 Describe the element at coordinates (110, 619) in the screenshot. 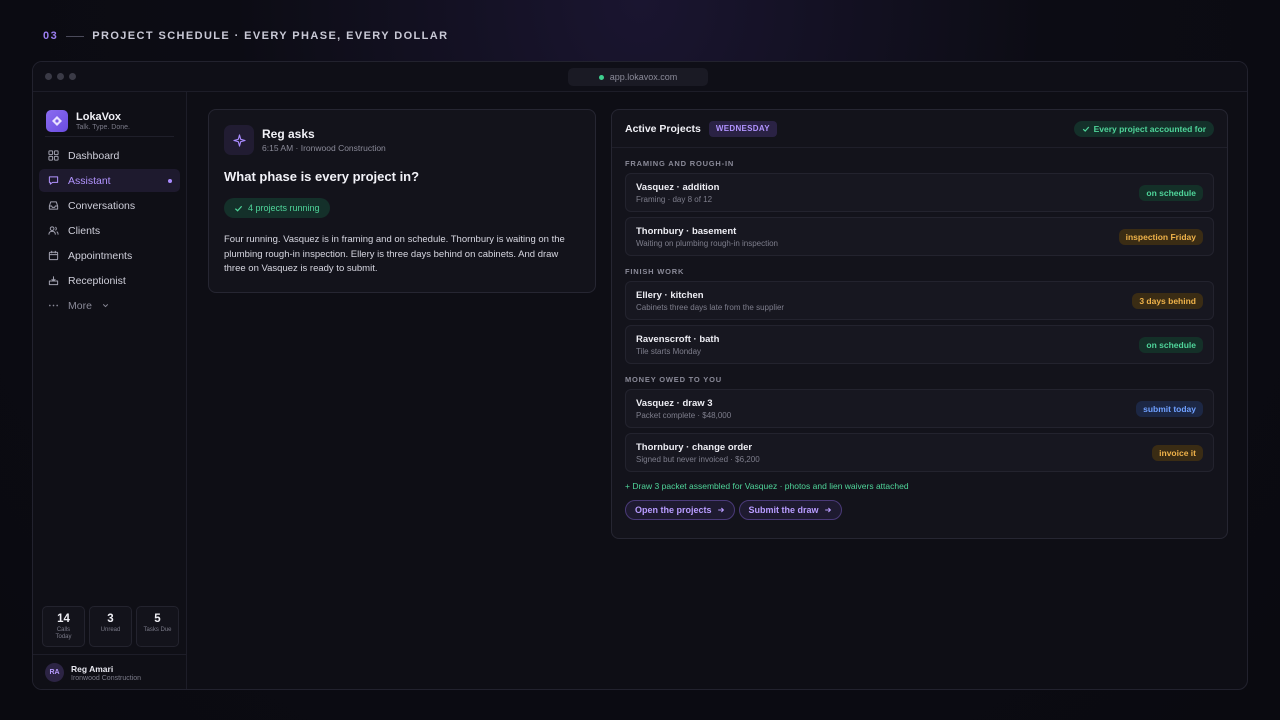

I see `stat-value: 3` at that location.